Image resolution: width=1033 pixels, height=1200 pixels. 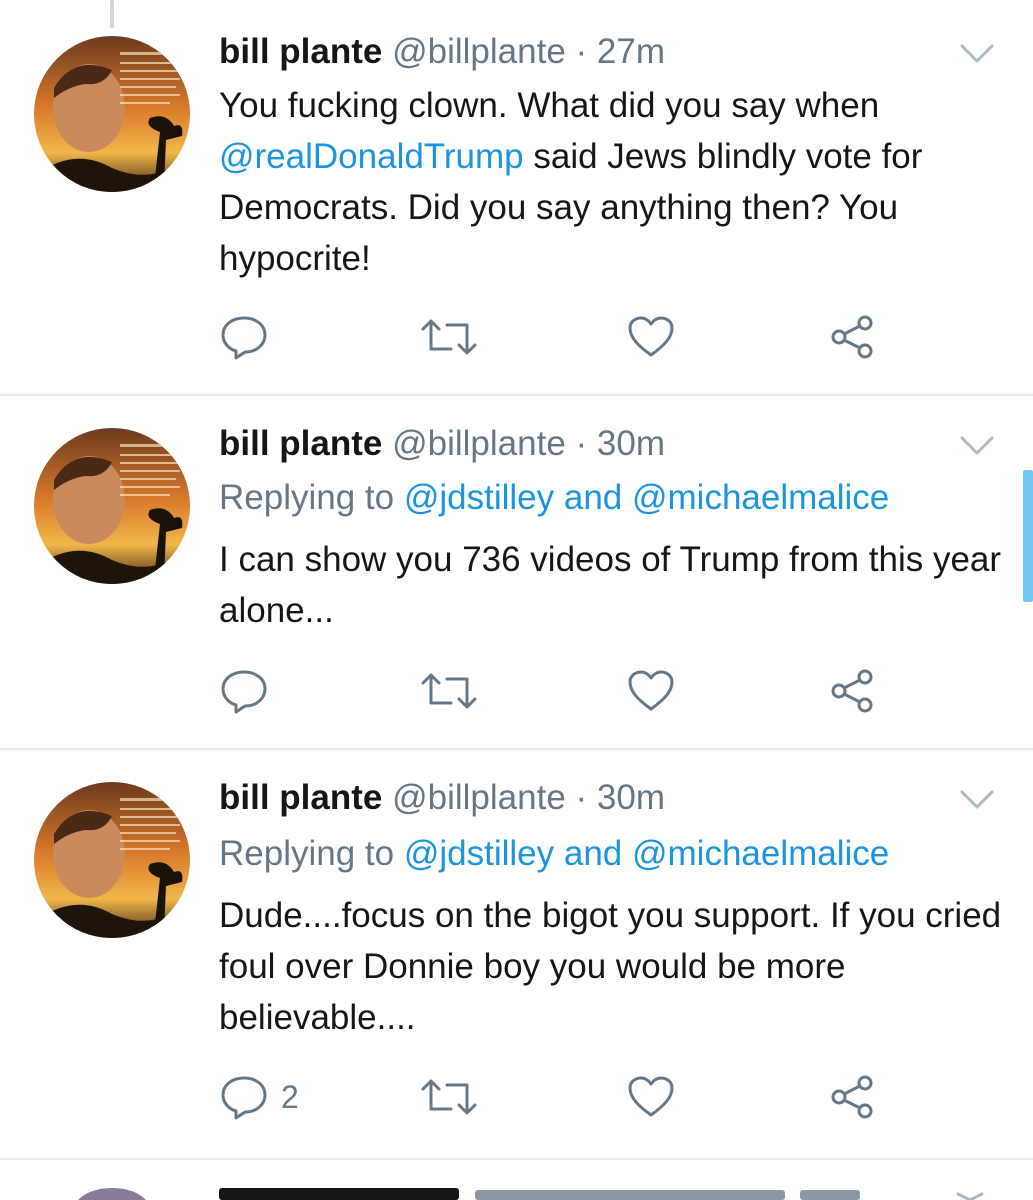 What do you see at coordinates (1028, 536) in the screenshot?
I see `scrollbar-thumb` at bounding box center [1028, 536].